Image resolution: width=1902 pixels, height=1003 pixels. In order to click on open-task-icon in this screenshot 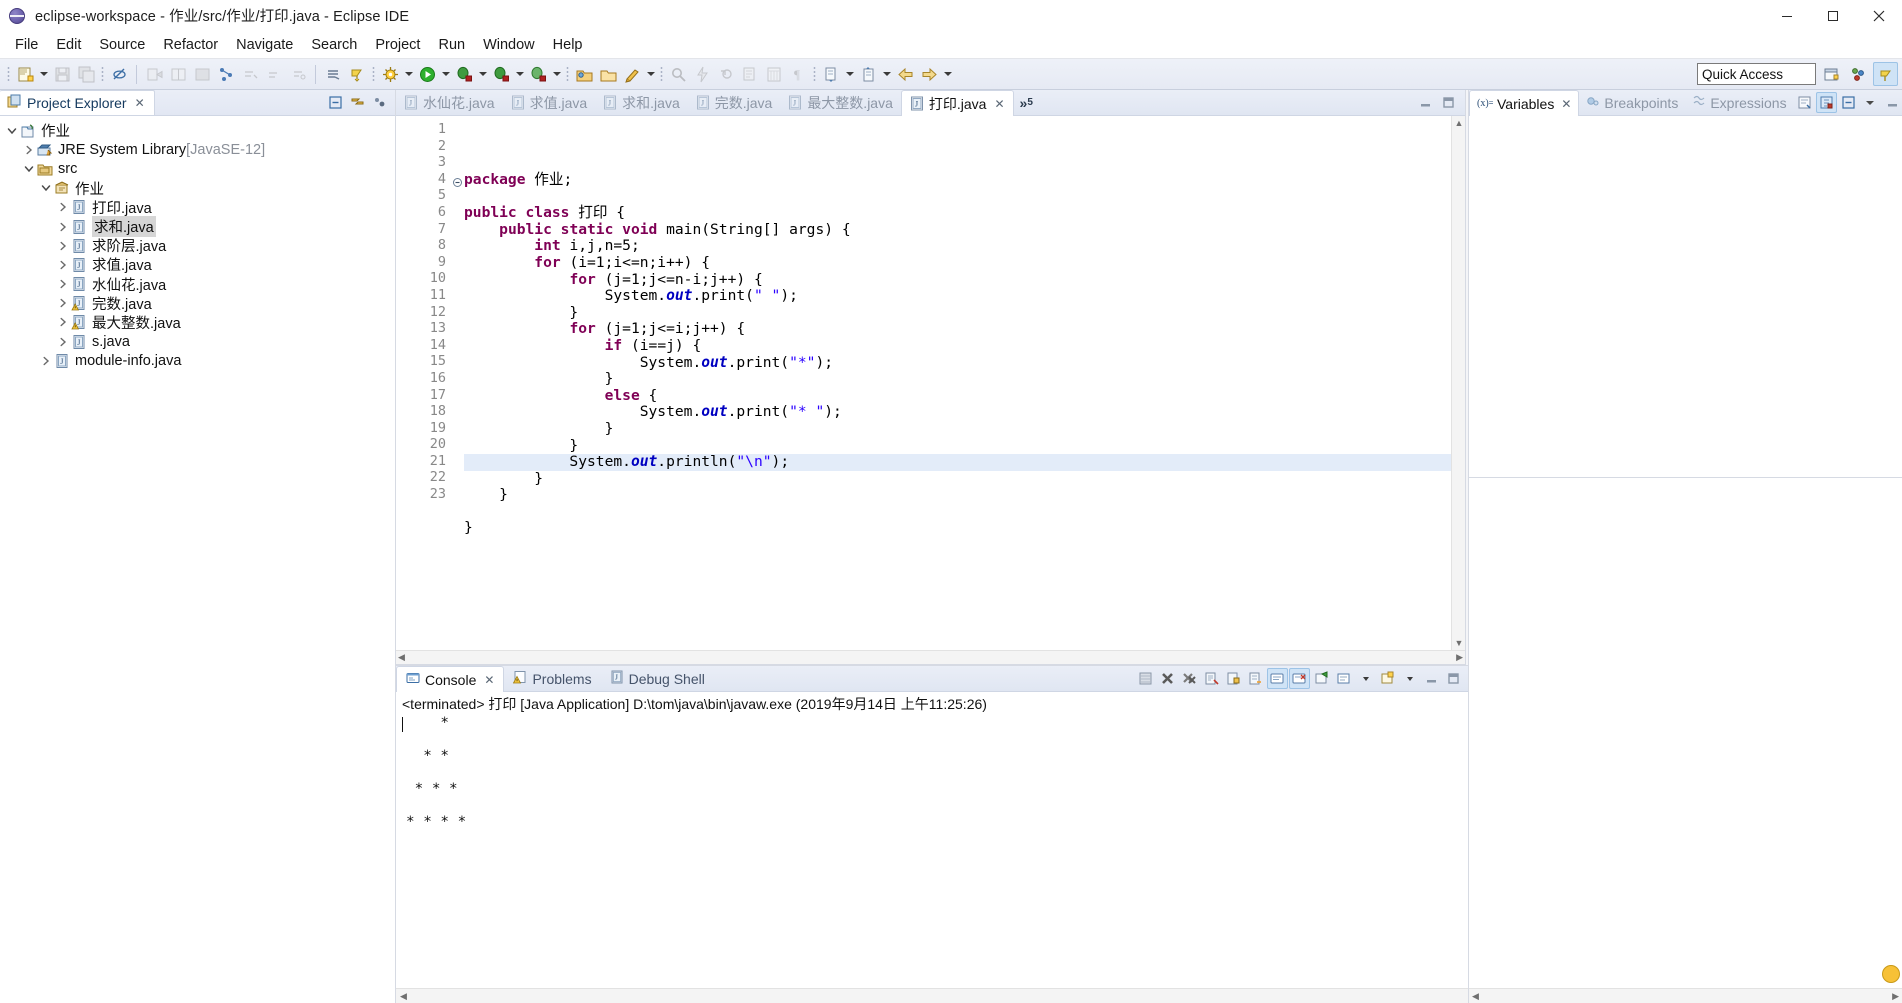, I will do `click(202, 74)`.